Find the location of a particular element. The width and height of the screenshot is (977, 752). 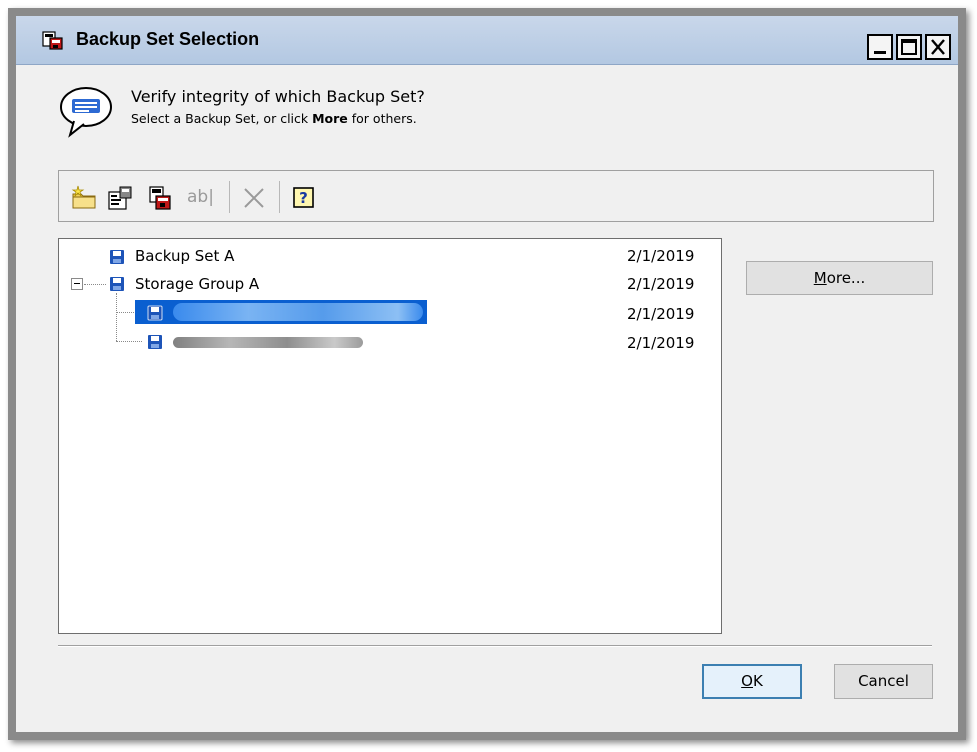

minimize-button is located at coordinates (880, 47).